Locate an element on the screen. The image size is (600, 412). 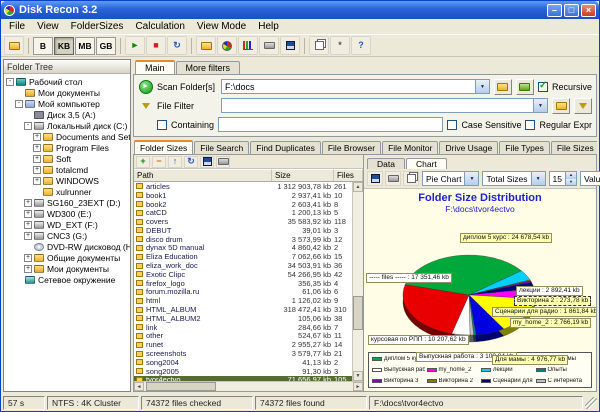
tree-item: + Общие документы is located at coordinates (67, 257).